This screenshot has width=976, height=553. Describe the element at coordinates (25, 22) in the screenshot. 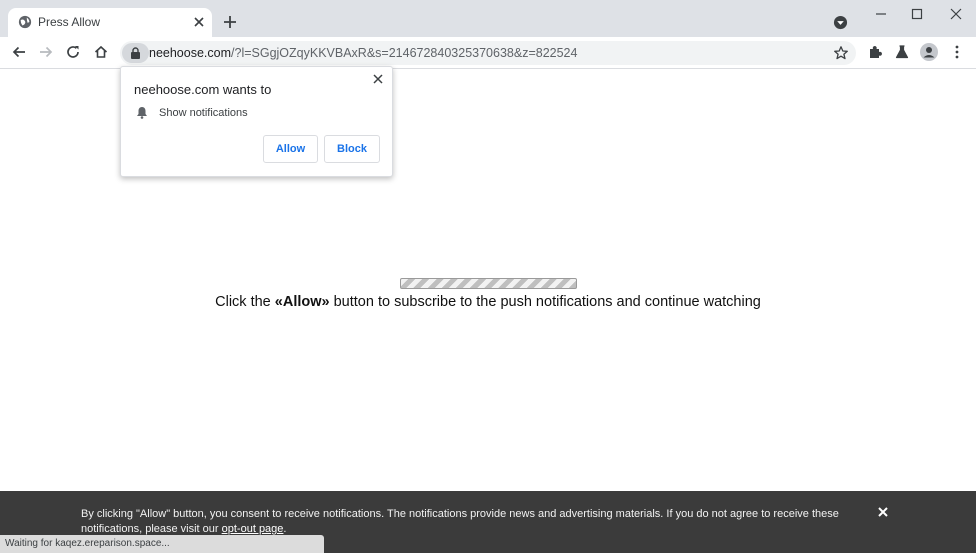

I see `globe-icon` at that location.